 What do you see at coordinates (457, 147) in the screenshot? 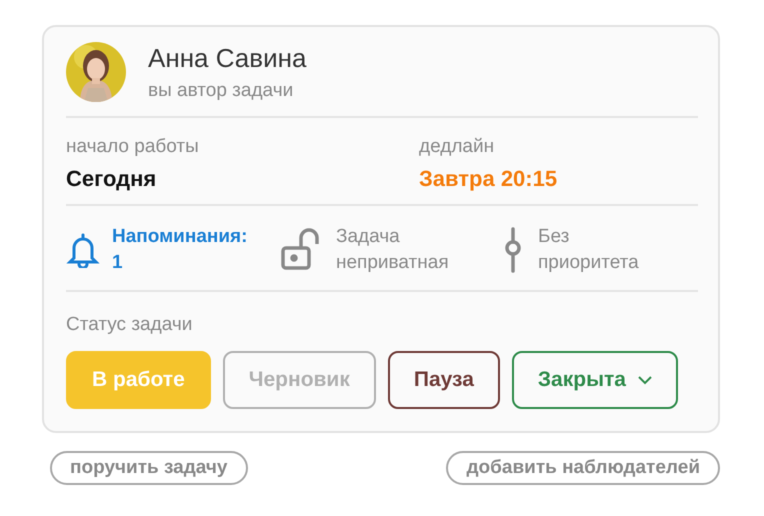
I see `date-label: дедлайн` at bounding box center [457, 147].